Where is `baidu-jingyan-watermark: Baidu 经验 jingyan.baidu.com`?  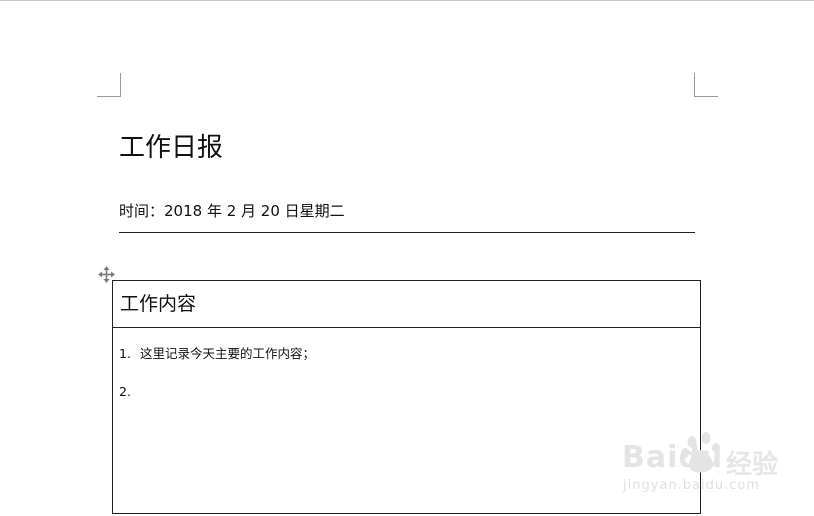 baidu-jingyan-watermark: Baidu 经验 jingyan.baidu.com is located at coordinates (698, 465).